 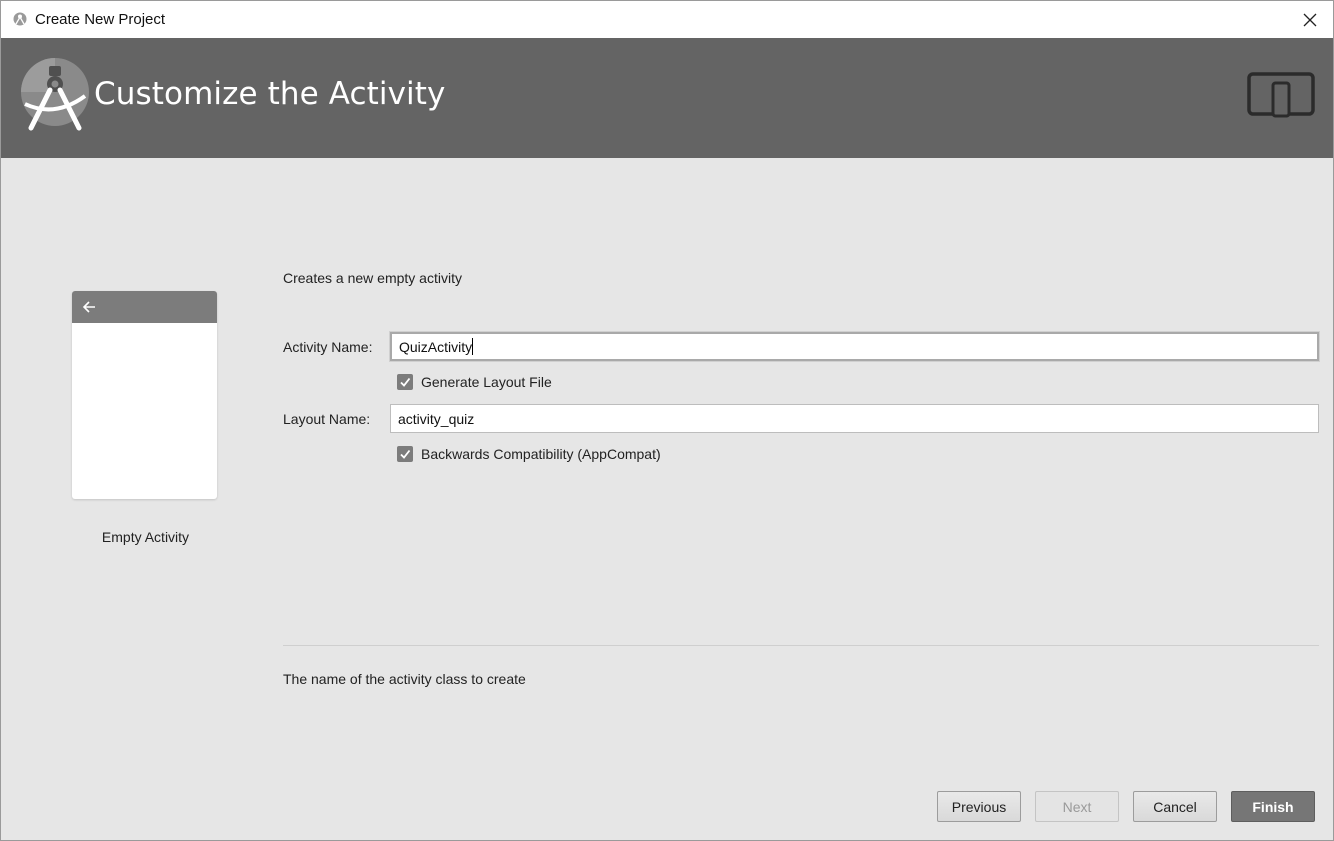 What do you see at coordinates (100, 19) in the screenshot?
I see `window-title: Create New Project` at bounding box center [100, 19].